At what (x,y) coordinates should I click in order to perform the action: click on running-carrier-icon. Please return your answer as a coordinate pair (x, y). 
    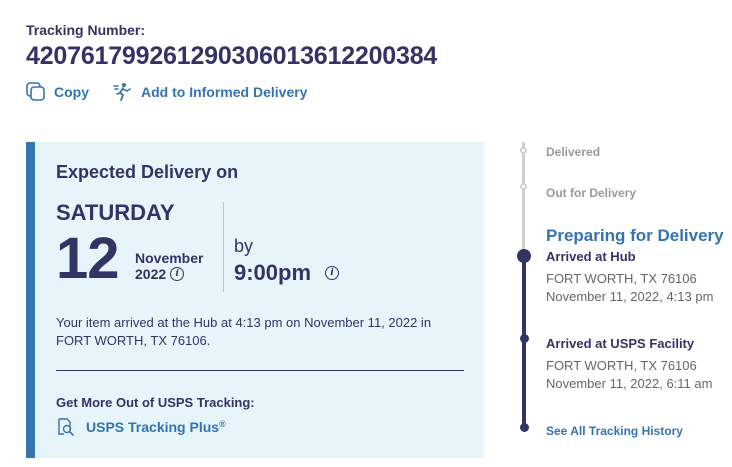
    Looking at the image, I should click on (122, 92).